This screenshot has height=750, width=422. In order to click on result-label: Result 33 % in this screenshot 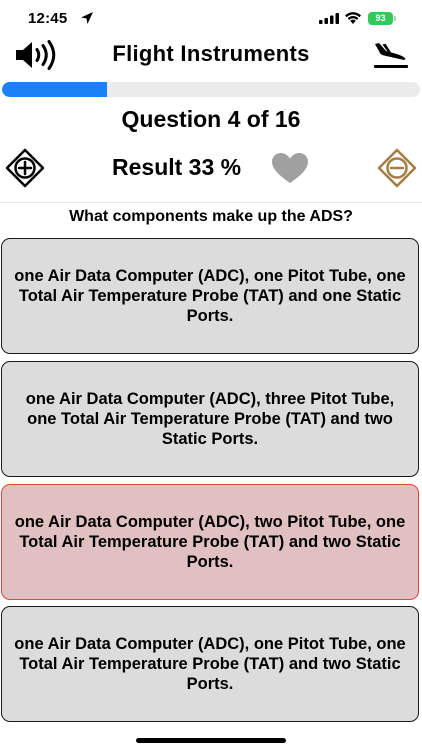, I will do `click(177, 167)`.